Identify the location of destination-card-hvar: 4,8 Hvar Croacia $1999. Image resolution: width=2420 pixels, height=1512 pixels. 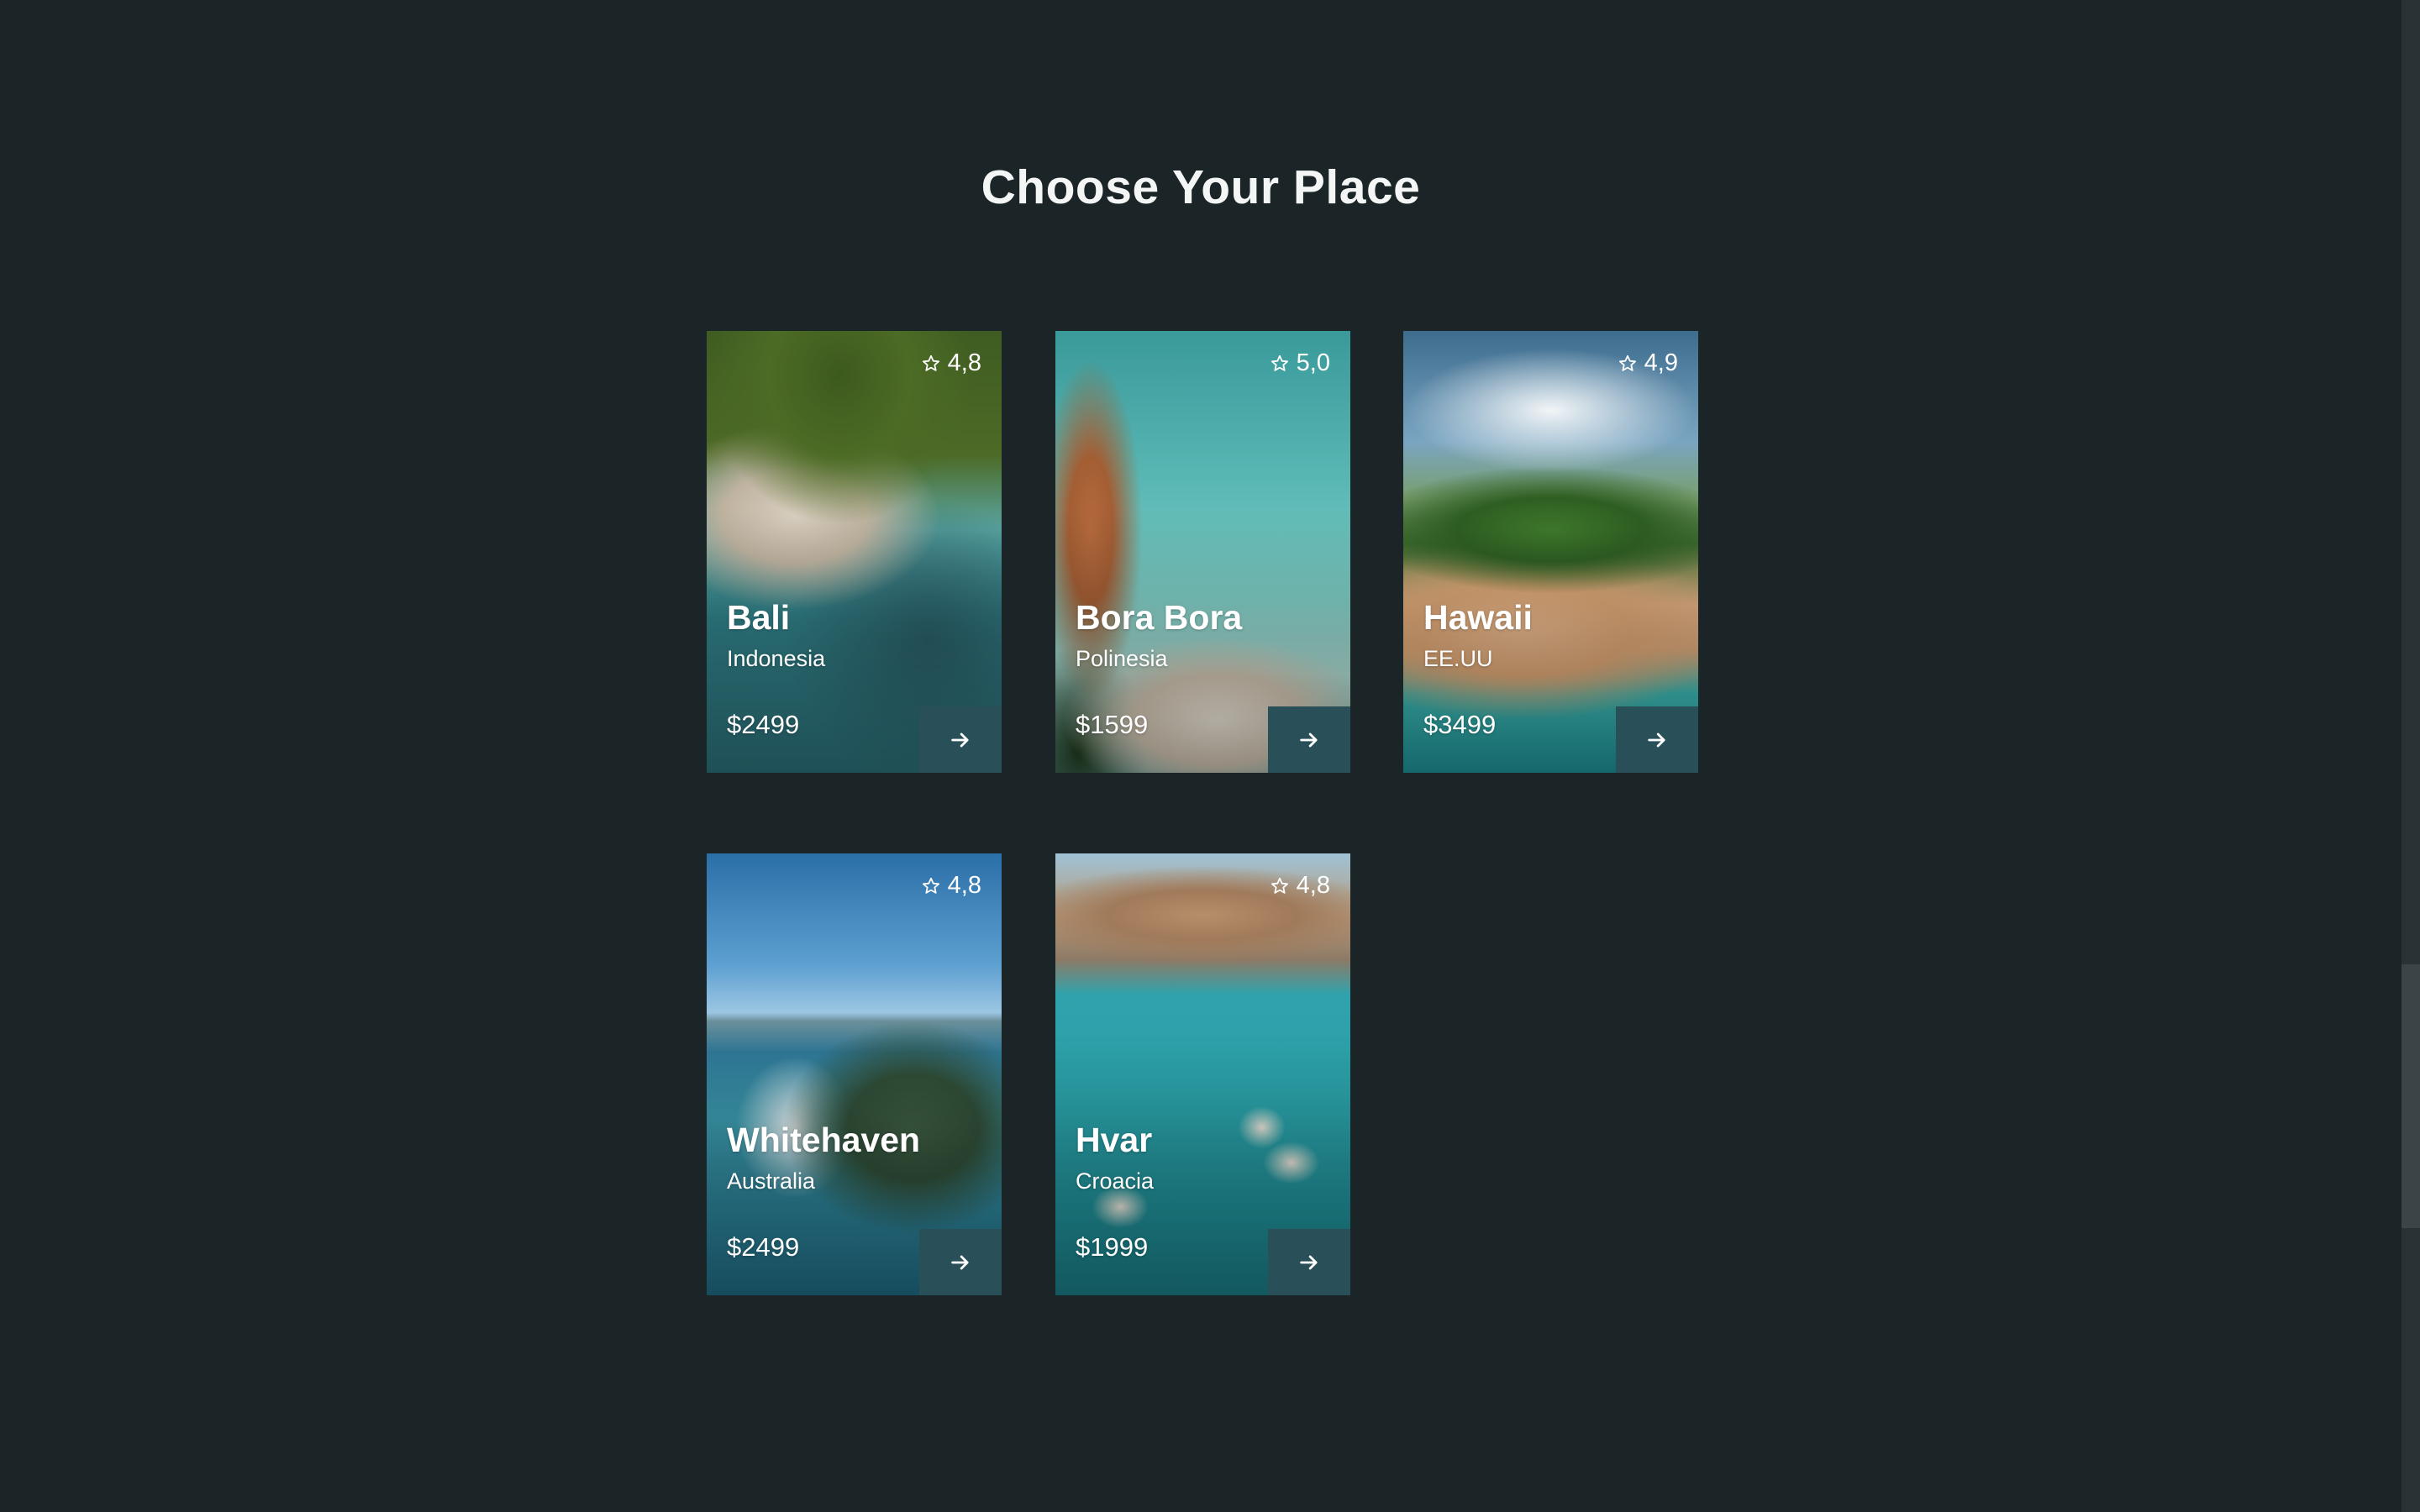
(1202, 1074).